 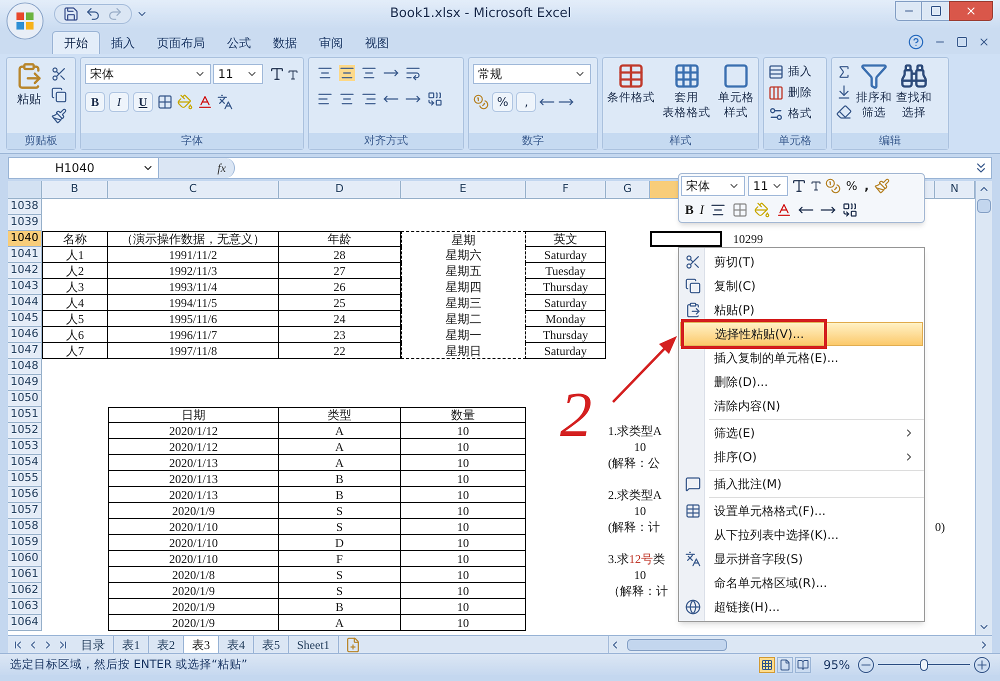 What do you see at coordinates (801, 484) in the screenshot?
I see `menu-item: 插入批注(M)` at bounding box center [801, 484].